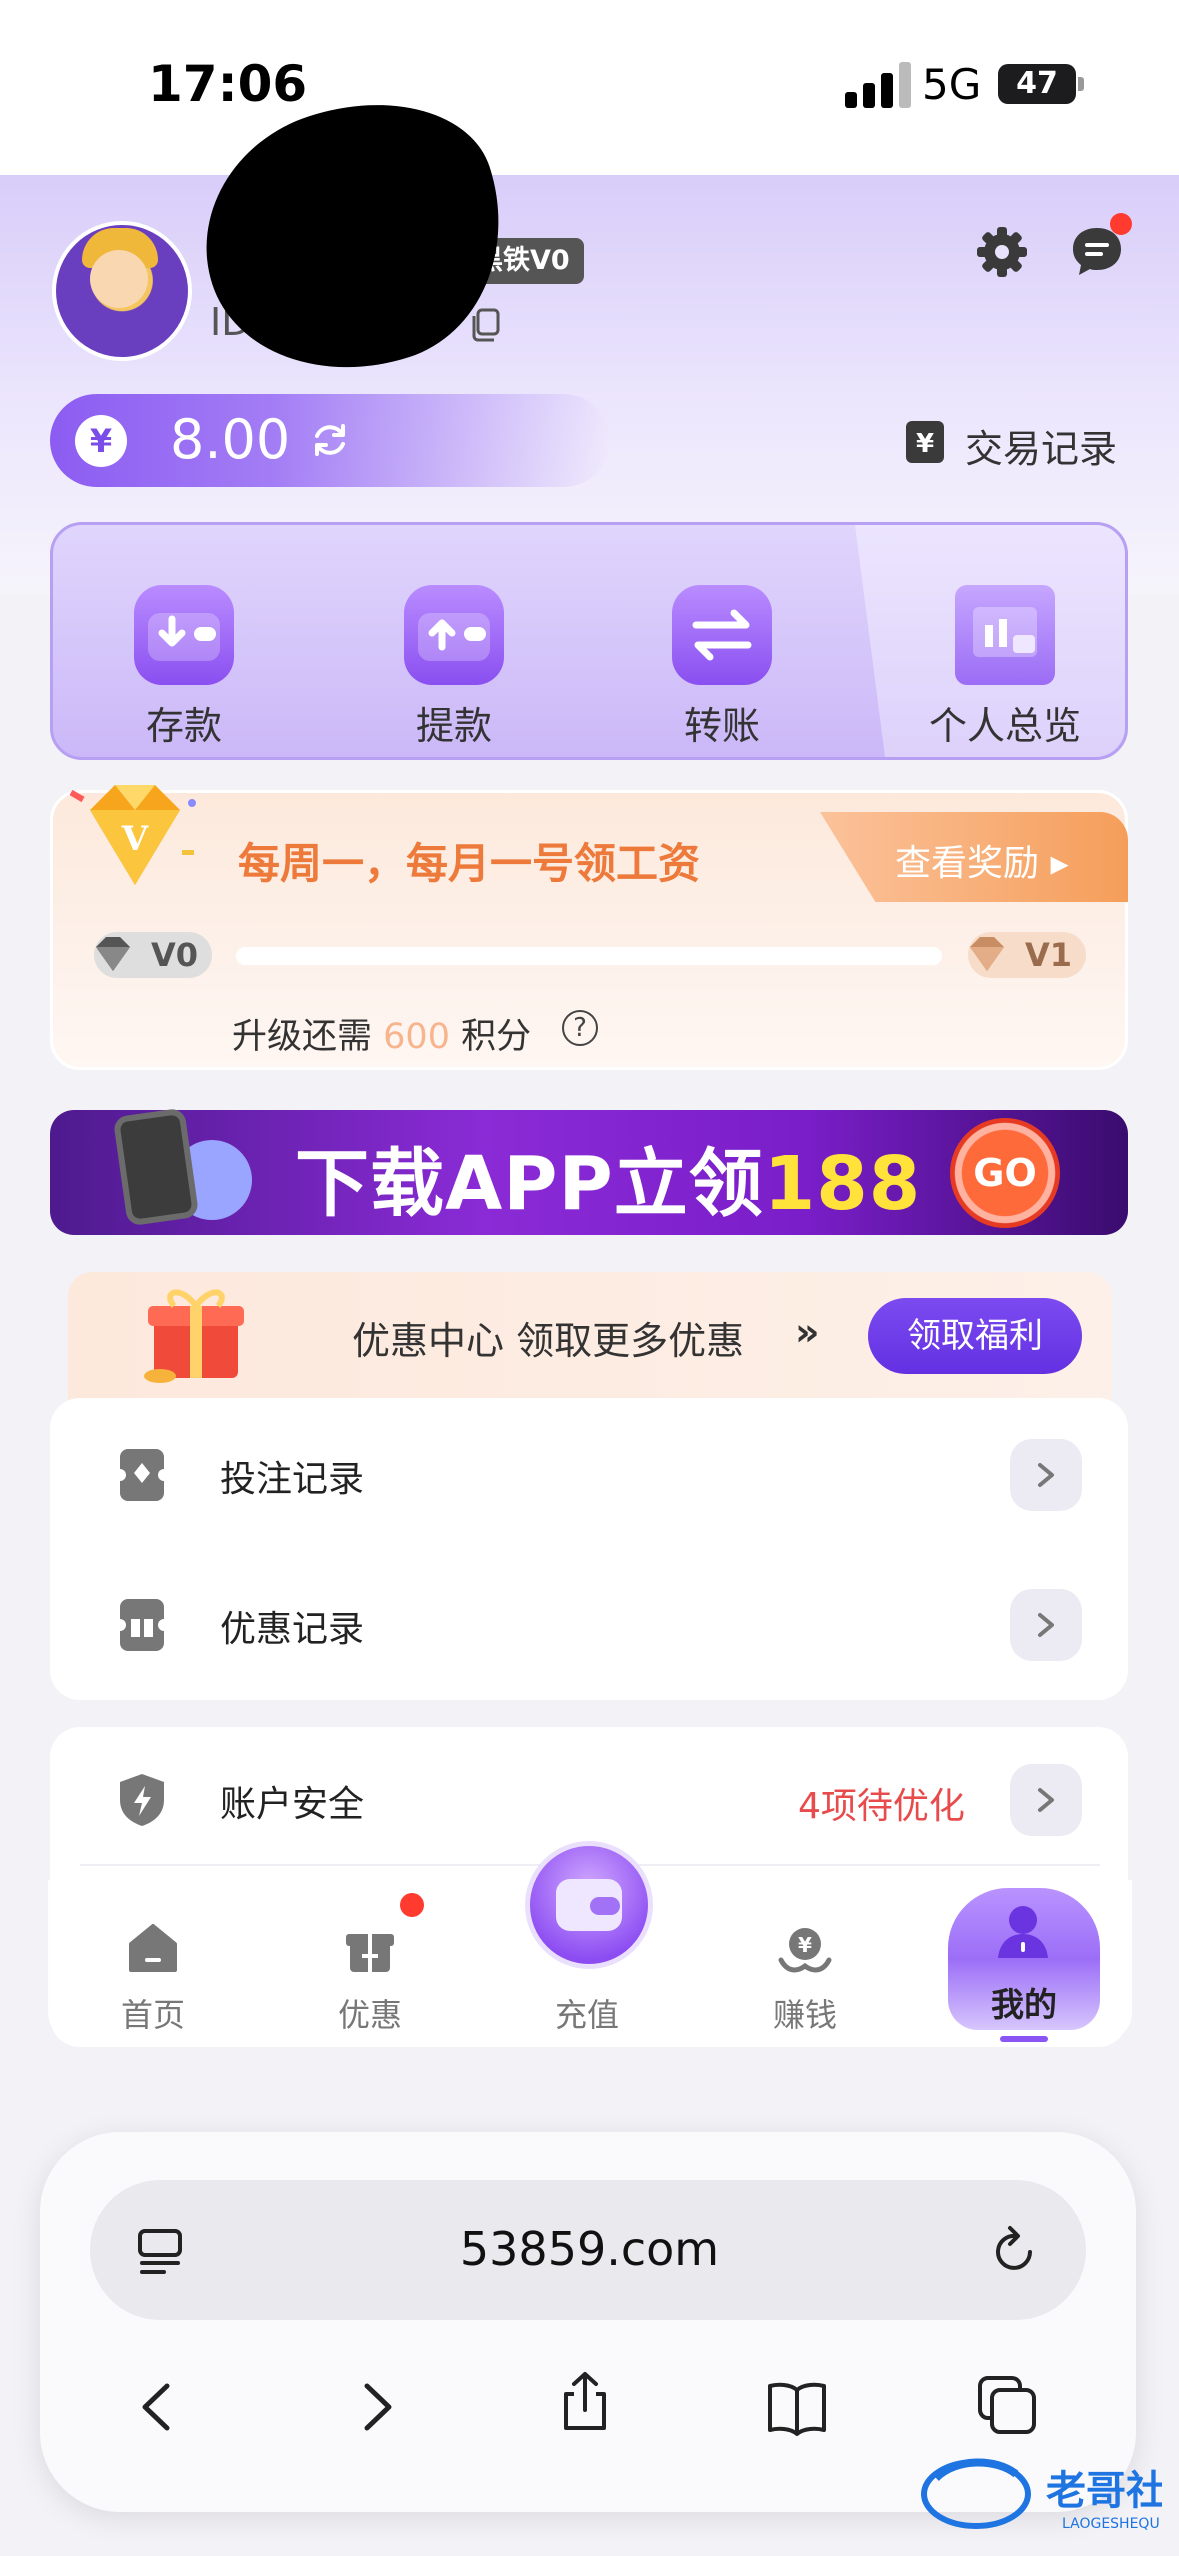  What do you see at coordinates (152, 2015) in the screenshot?
I see `tab-home-label: 首页` at bounding box center [152, 2015].